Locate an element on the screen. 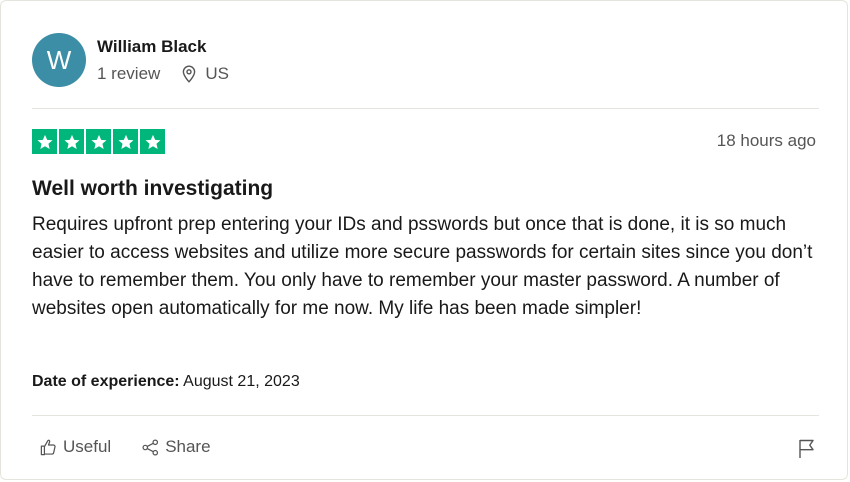 Image resolution: width=850 pixels, height=482 pixels. share-icon is located at coordinates (150, 447).